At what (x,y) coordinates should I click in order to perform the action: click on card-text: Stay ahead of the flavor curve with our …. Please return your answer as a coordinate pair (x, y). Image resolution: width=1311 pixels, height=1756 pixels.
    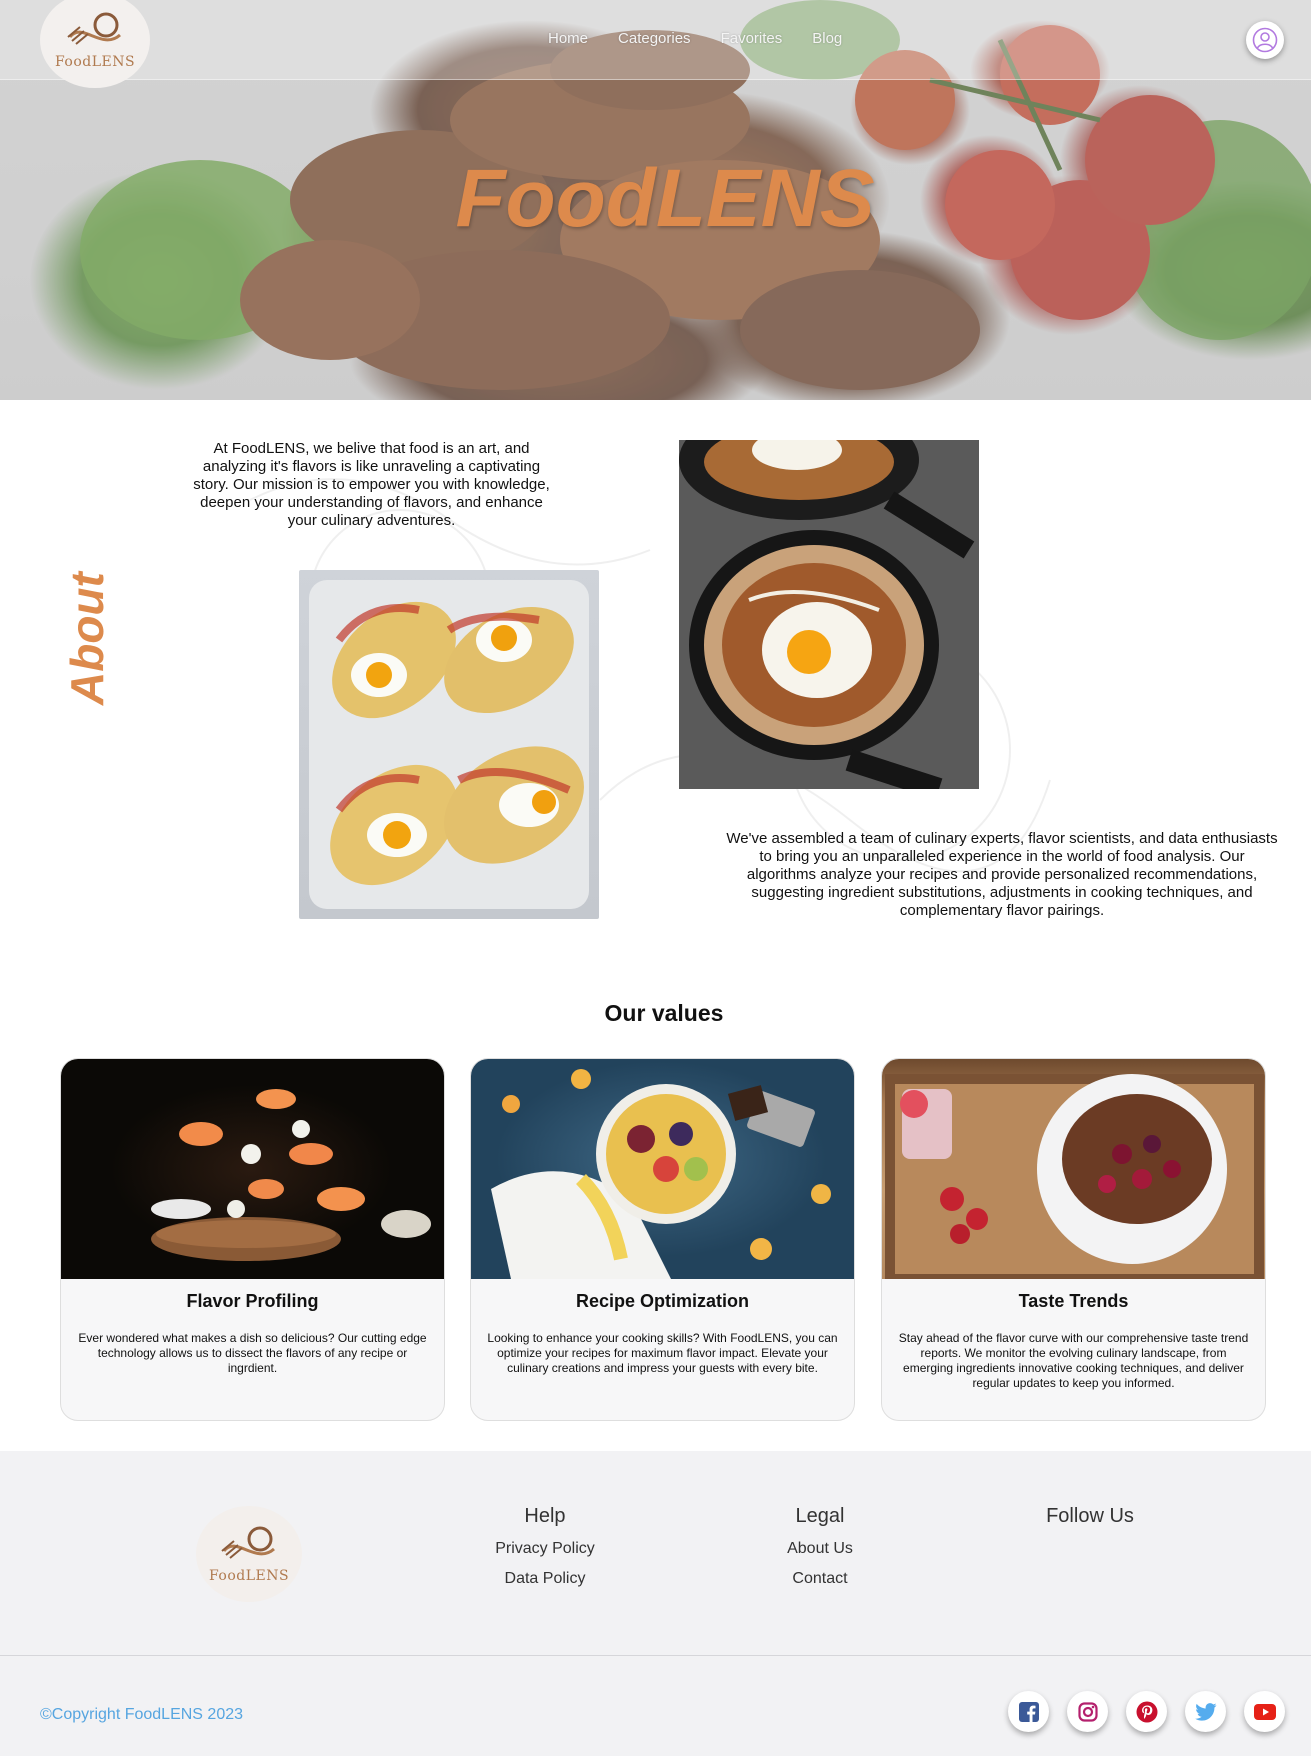
    Looking at the image, I should click on (1073, 1360).